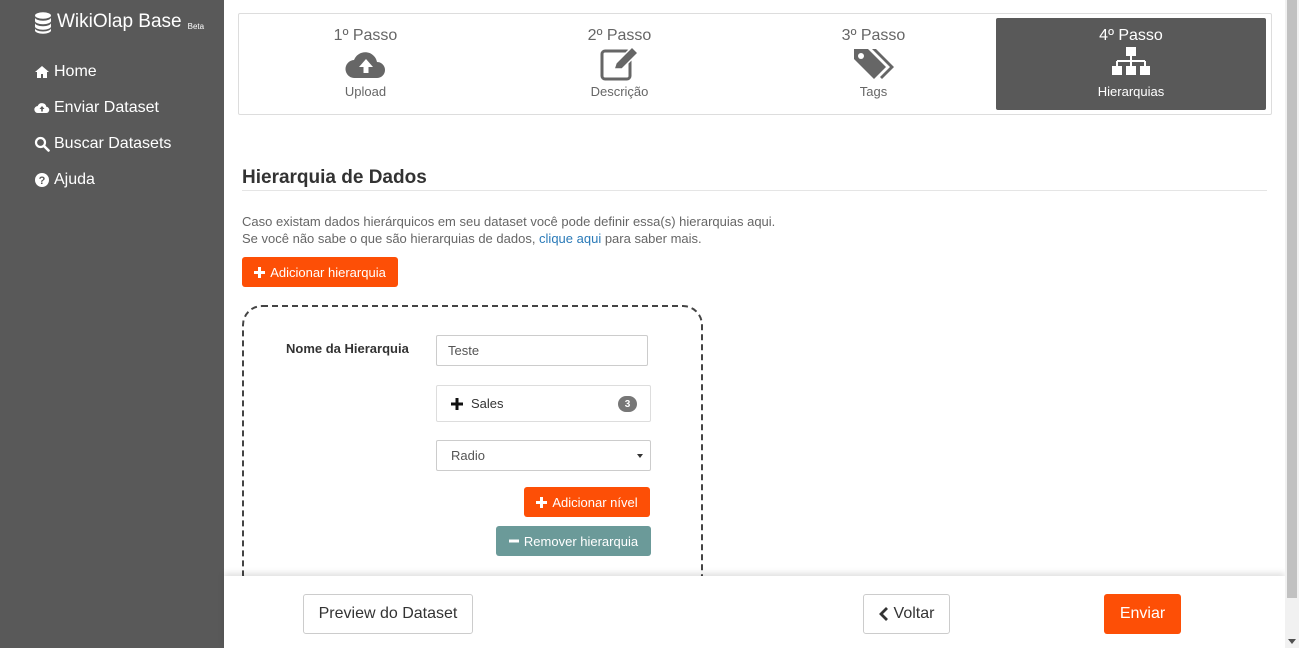 Image resolution: width=1299 pixels, height=648 pixels. I want to click on learn-more-link: clique aqui, so click(570, 238).